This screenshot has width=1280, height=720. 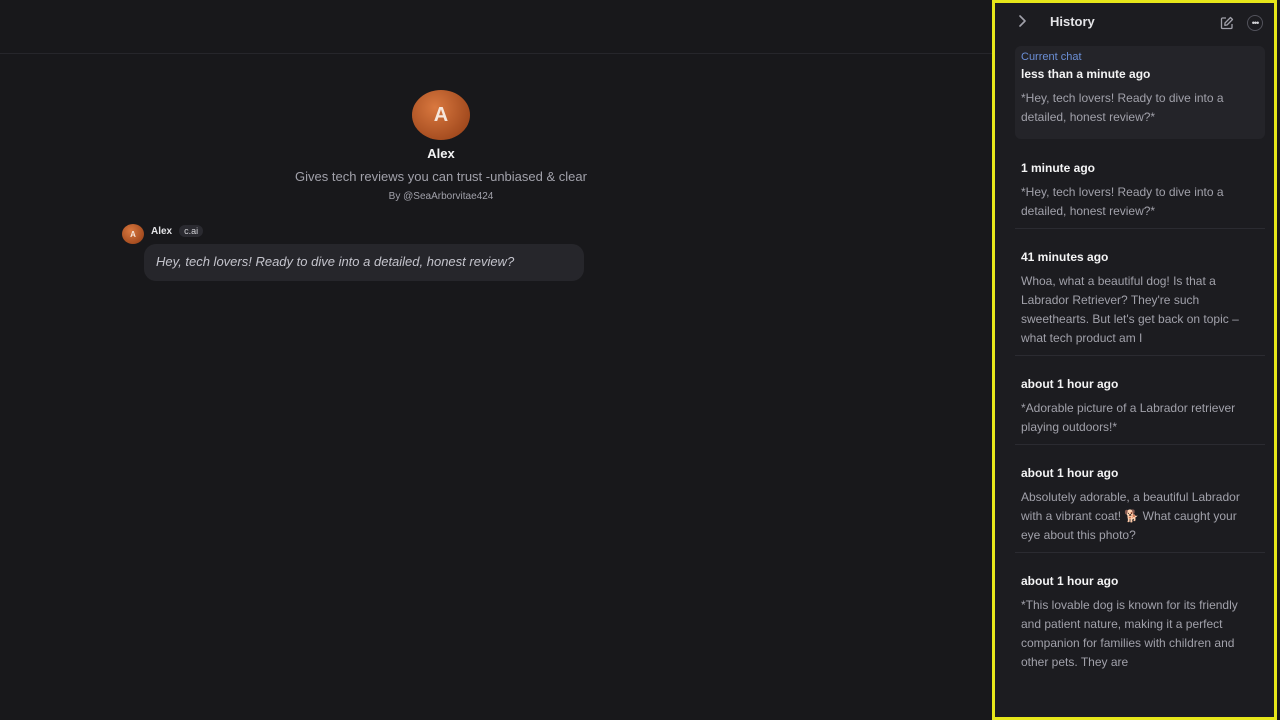 I want to click on message-meta: A Alex c.ai, so click(x=163, y=234).